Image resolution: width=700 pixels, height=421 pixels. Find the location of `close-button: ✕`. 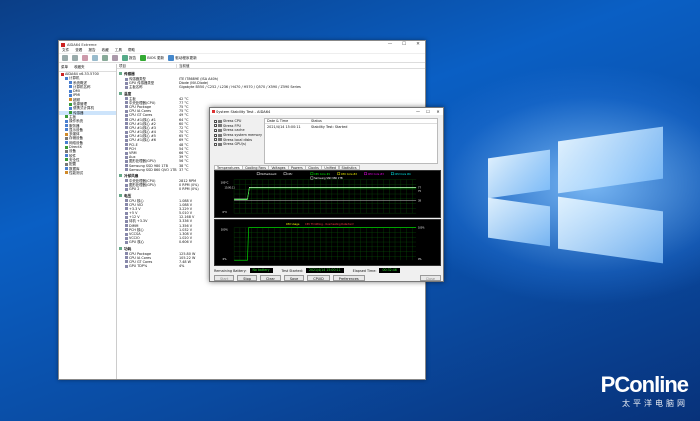

close-button: ✕ is located at coordinates (418, 44).